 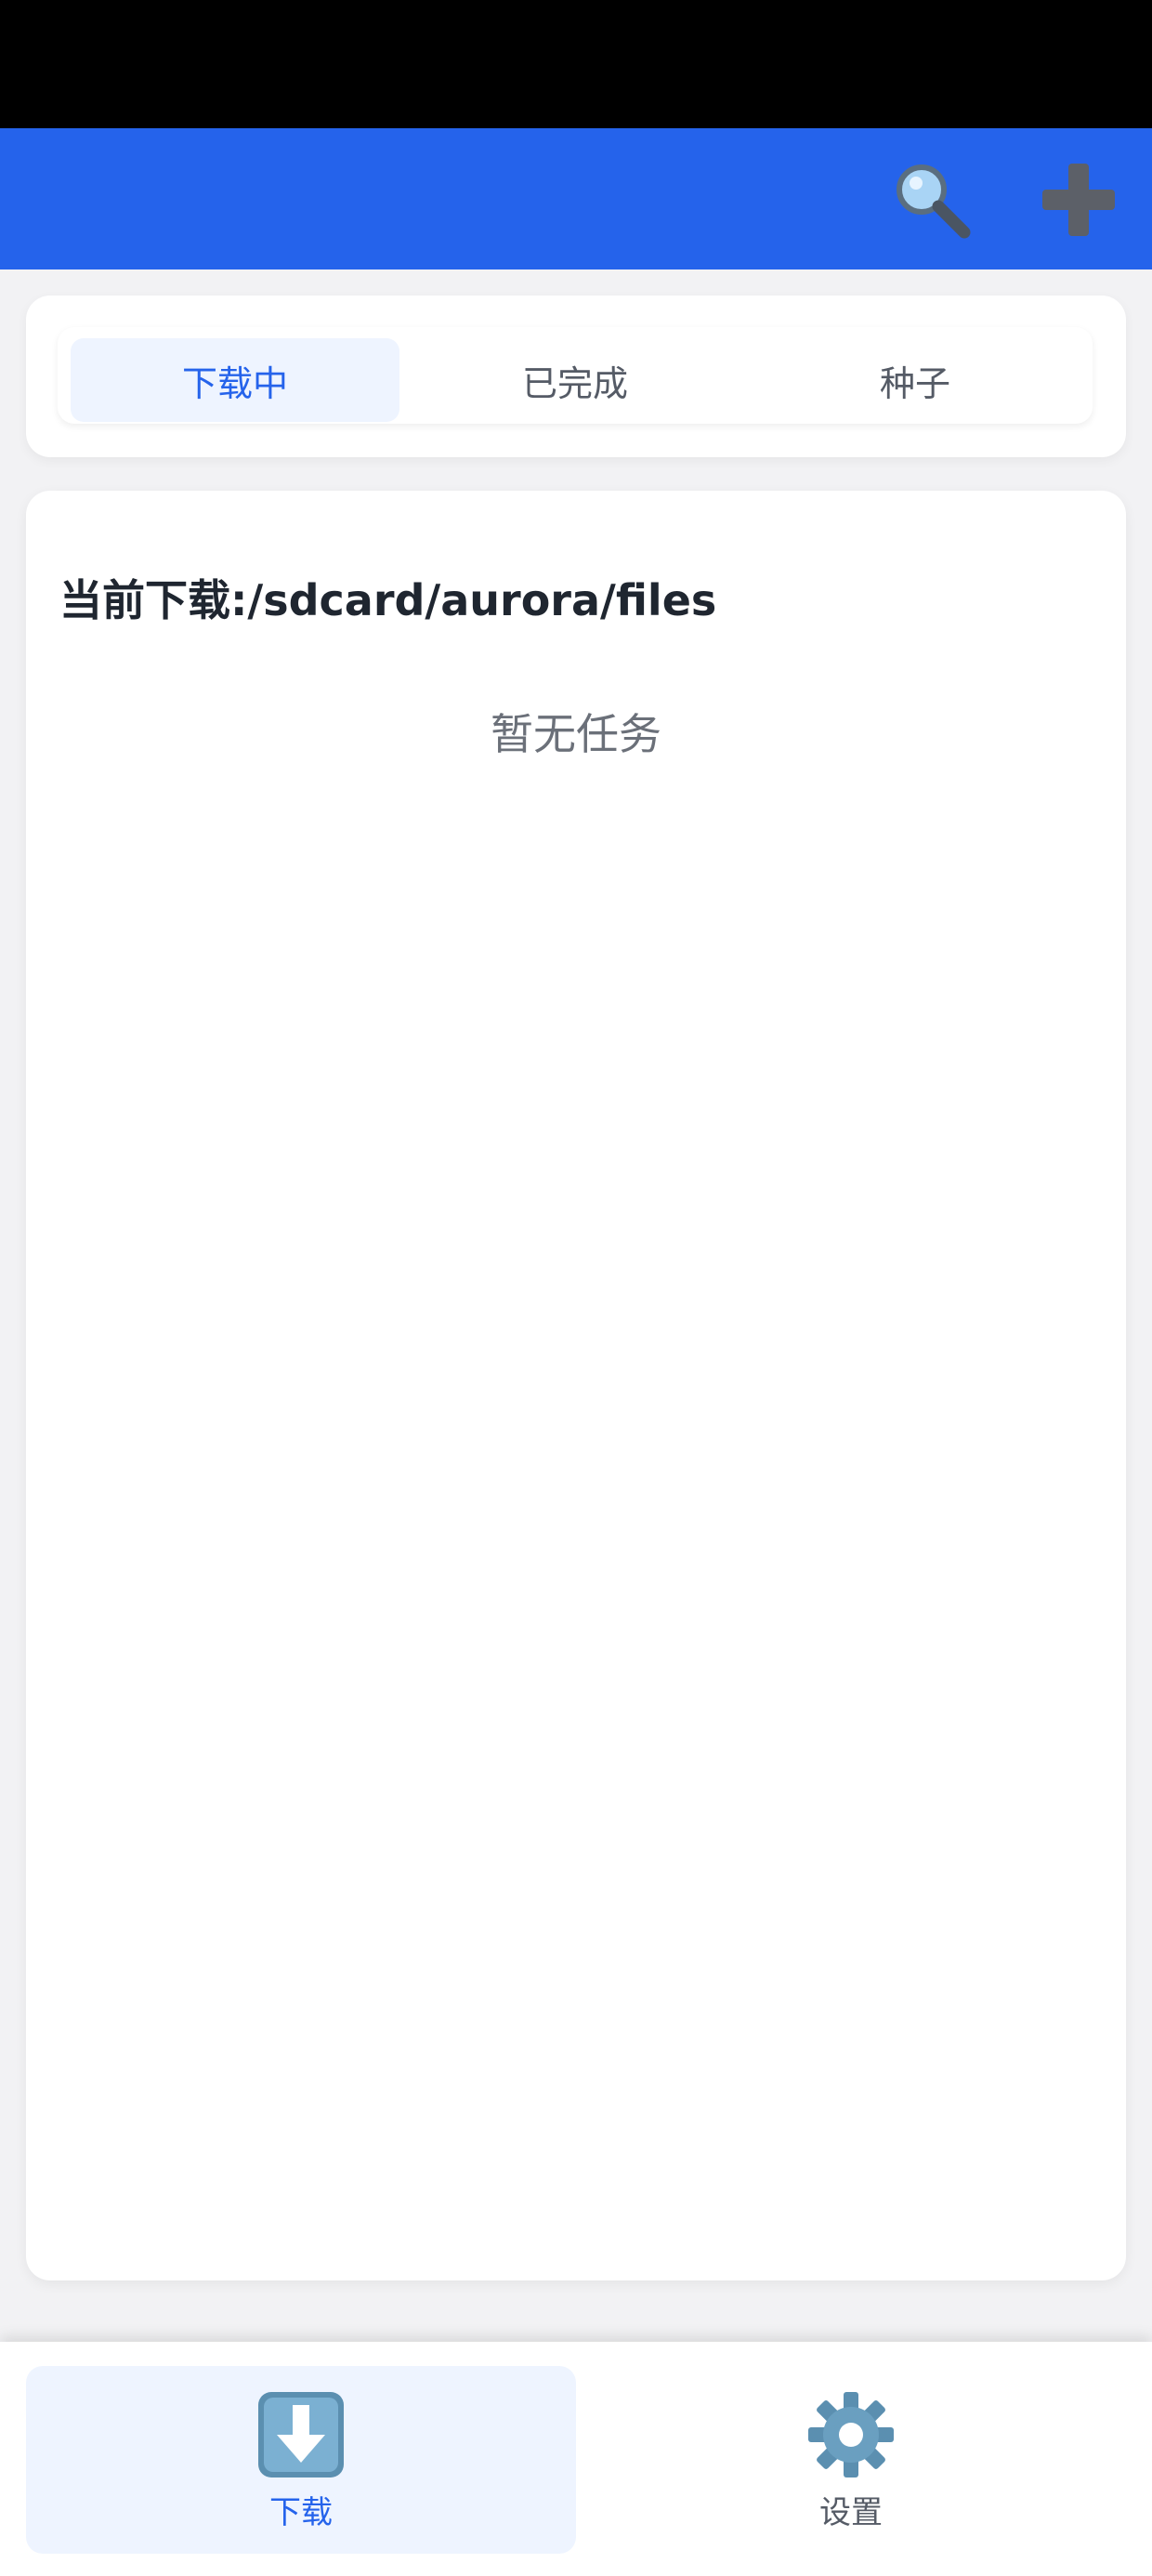 I want to click on current-download-path: 当前下载:/sdcard/aurora/files, so click(x=388, y=600).